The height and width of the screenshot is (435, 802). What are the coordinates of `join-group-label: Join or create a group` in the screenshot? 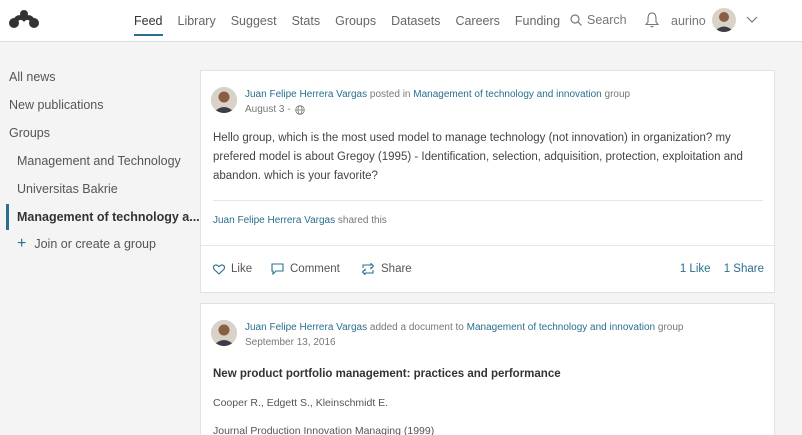 It's located at (95, 244).